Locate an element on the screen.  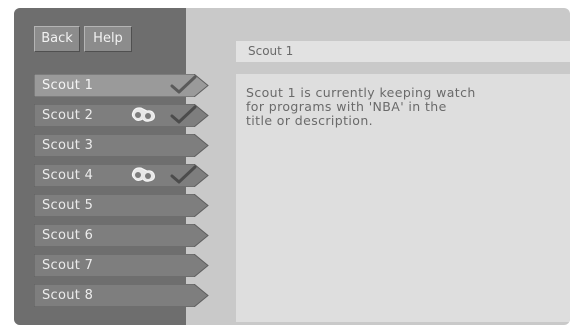
scout-tab-3: Scout 3 is located at coordinates (122, 145).